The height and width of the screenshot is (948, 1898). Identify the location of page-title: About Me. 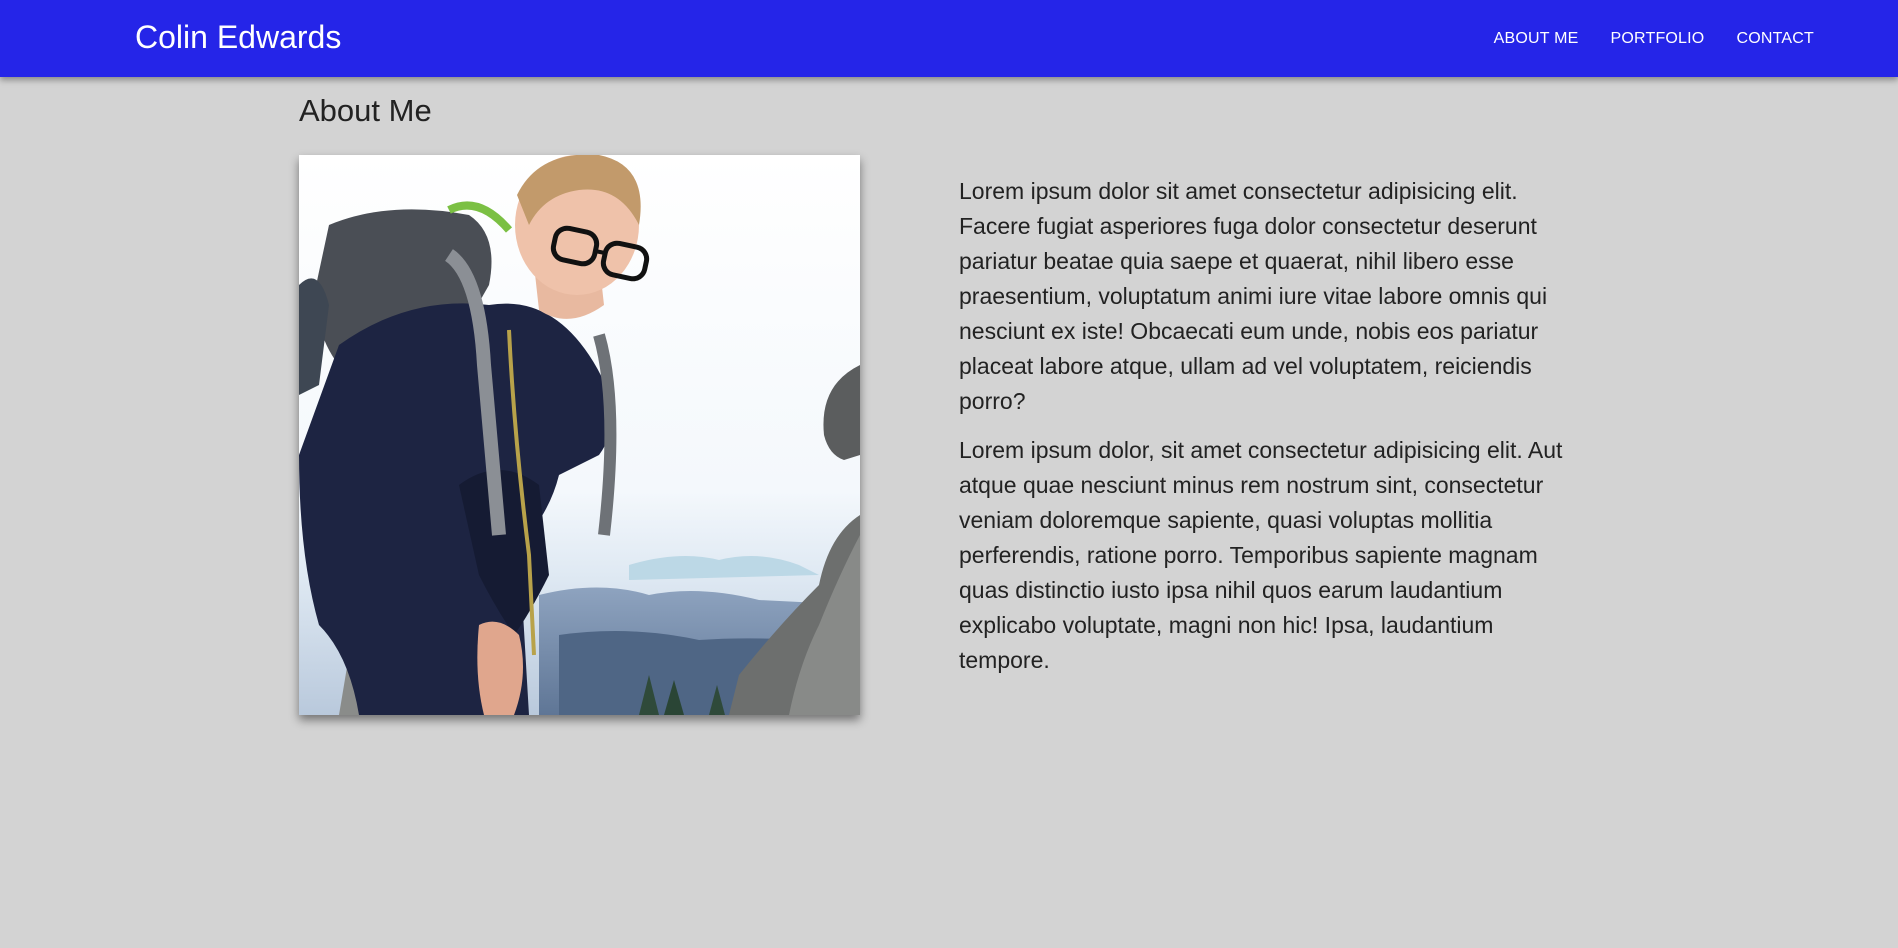
(365, 110).